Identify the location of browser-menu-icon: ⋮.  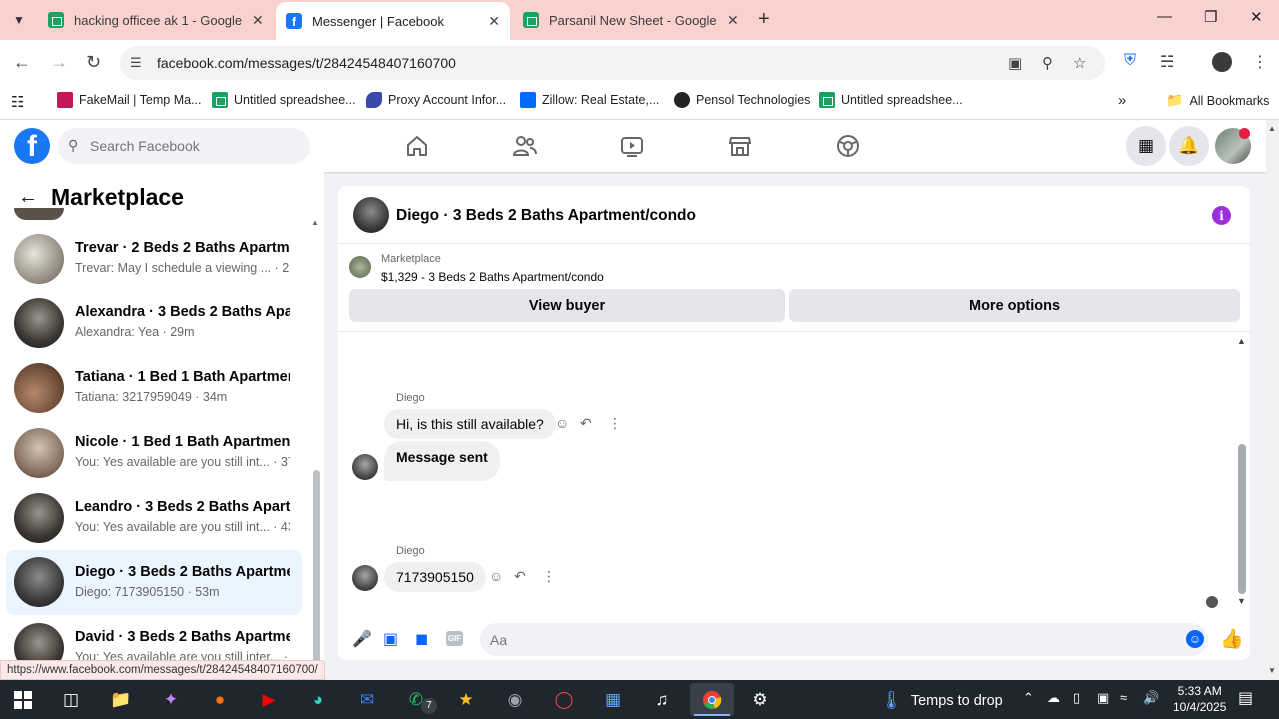
(1260, 62).